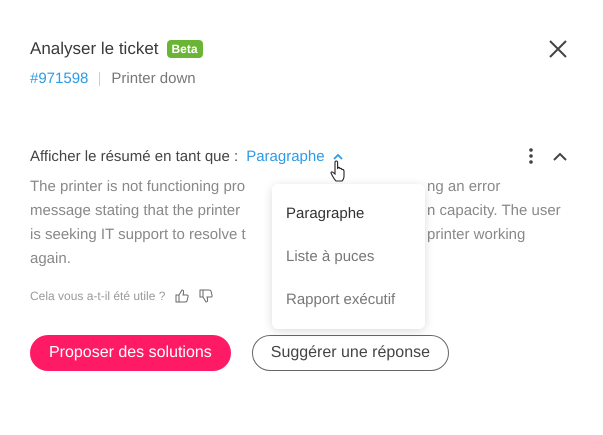 The width and height of the screenshot is (603, 435). Describe the element at coordinates (338, 171) in the screenshot. I see `pointer-hand-icon` at that location.